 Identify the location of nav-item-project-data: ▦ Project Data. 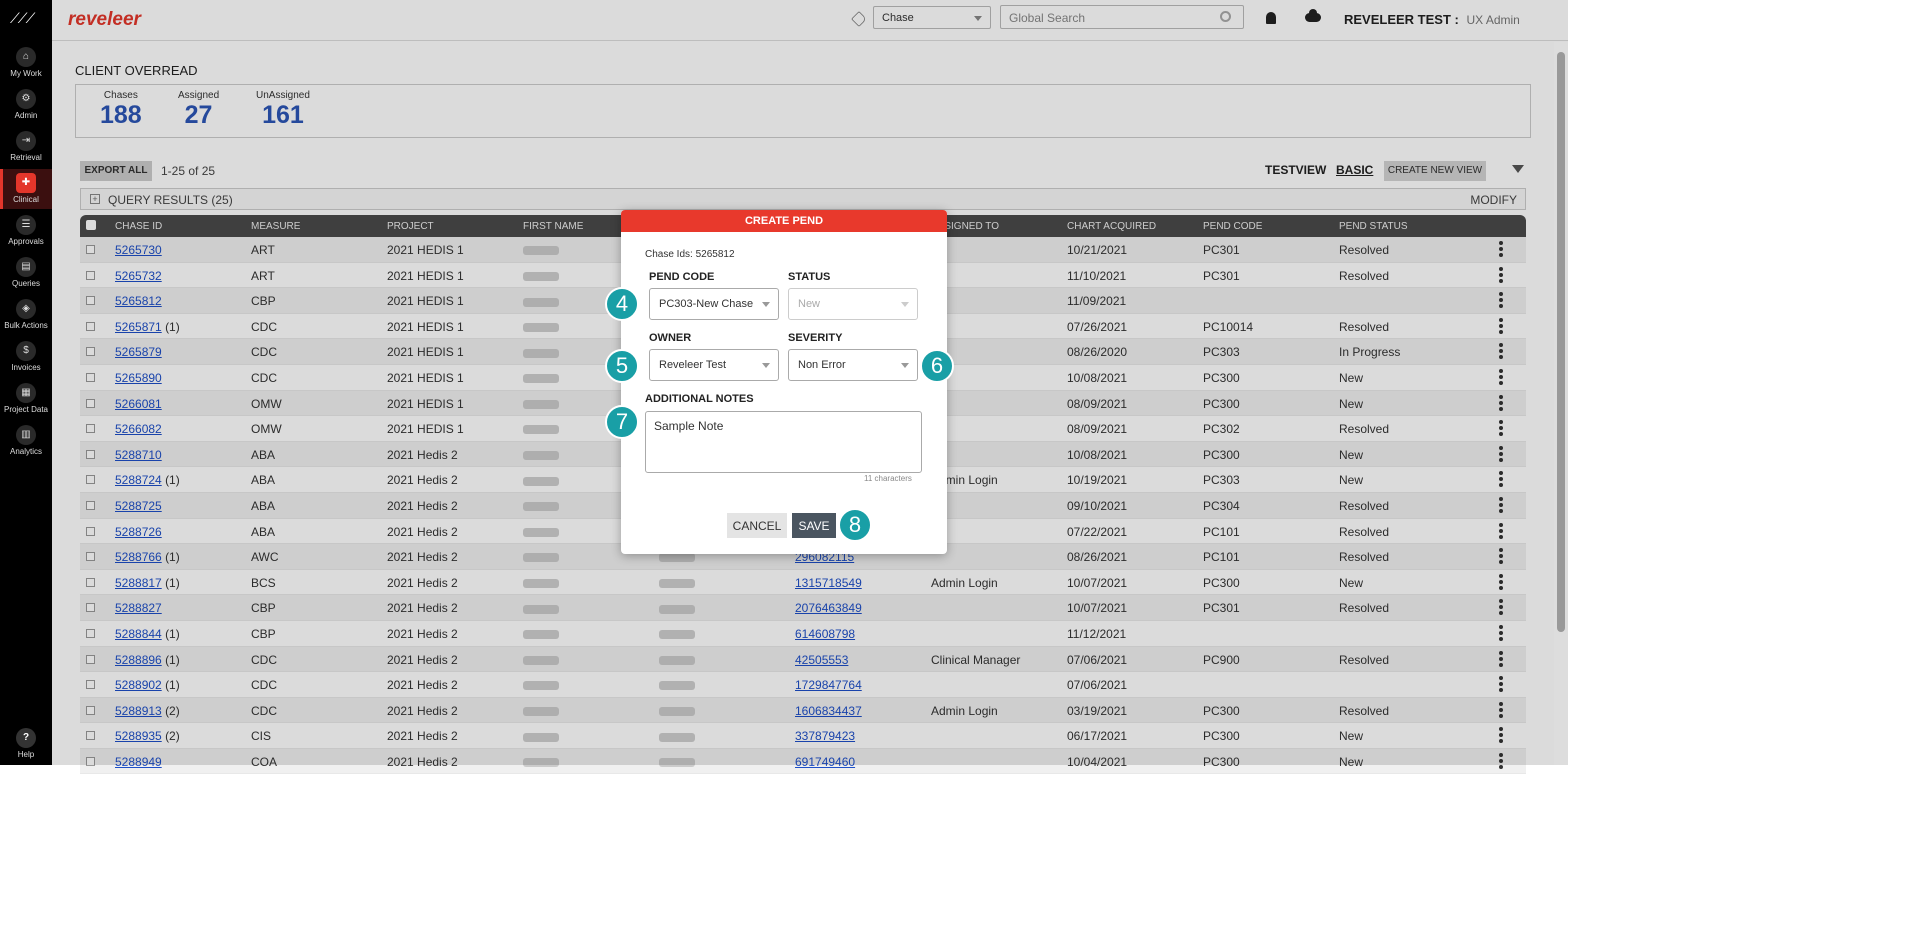
(26, 399).